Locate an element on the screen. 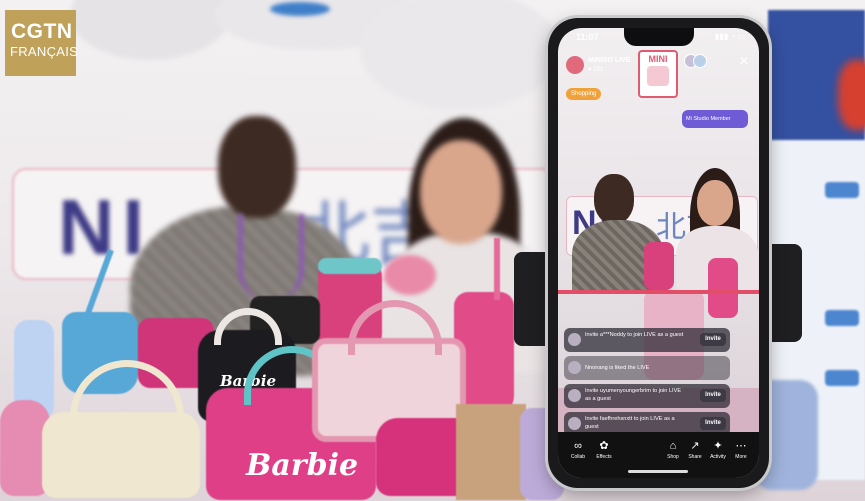 The height and width of the screenshot is (501, 865). more-icon: ⋯ is located at coordinates (741, 446).